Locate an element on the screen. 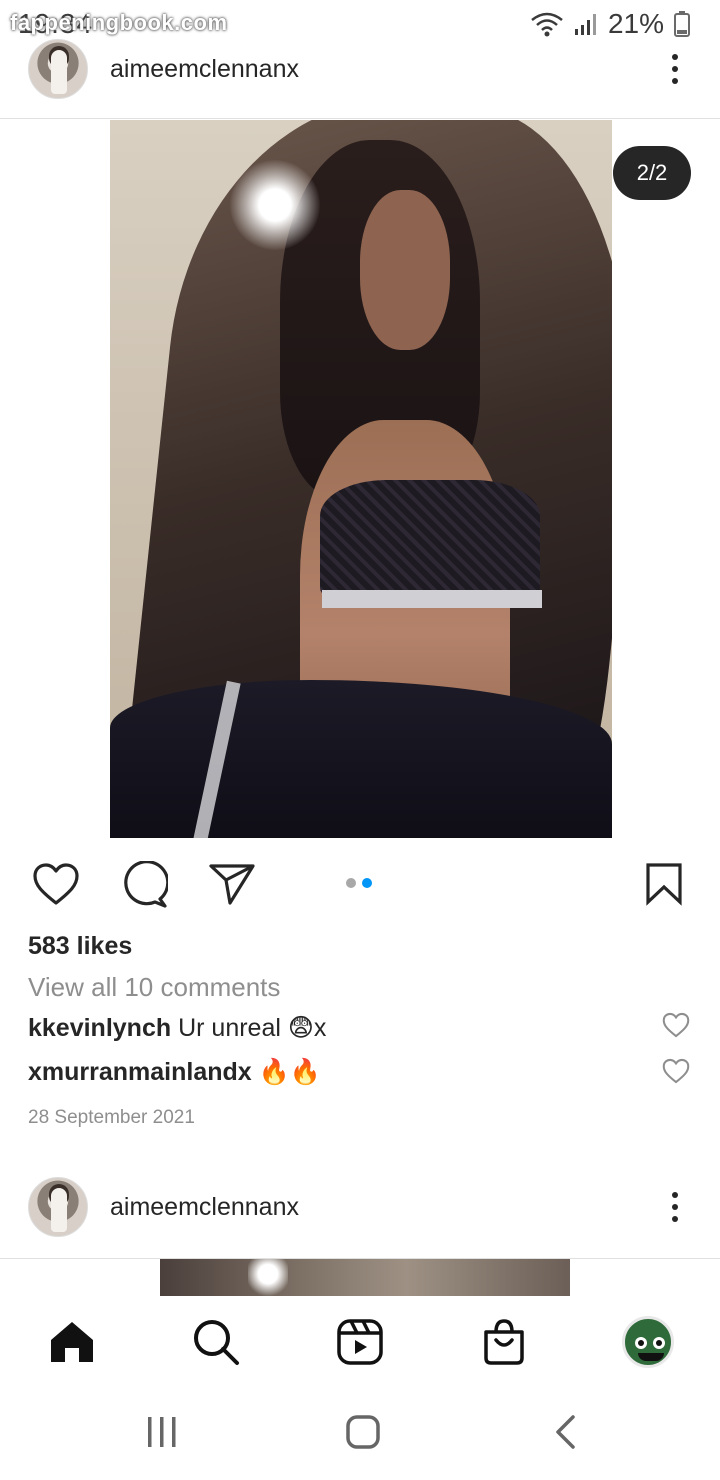  home-icon is located at coordinates (72, 1342).